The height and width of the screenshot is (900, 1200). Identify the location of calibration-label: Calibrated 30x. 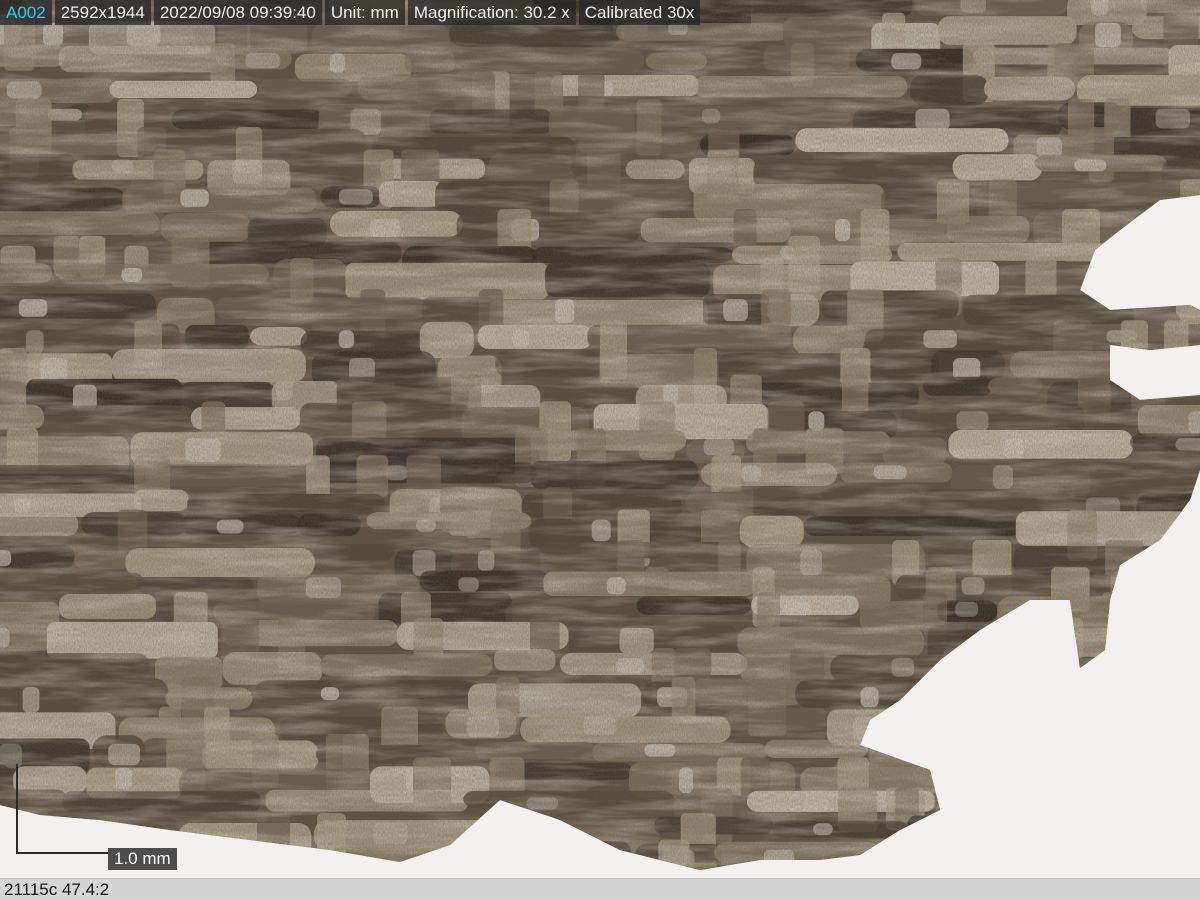
(639, 12).